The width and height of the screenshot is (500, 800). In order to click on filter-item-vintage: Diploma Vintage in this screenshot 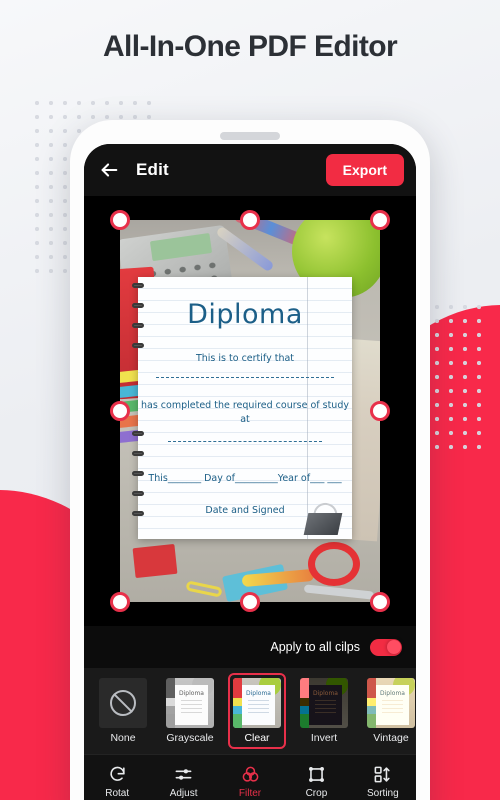, I will do `click(389, 711)`.